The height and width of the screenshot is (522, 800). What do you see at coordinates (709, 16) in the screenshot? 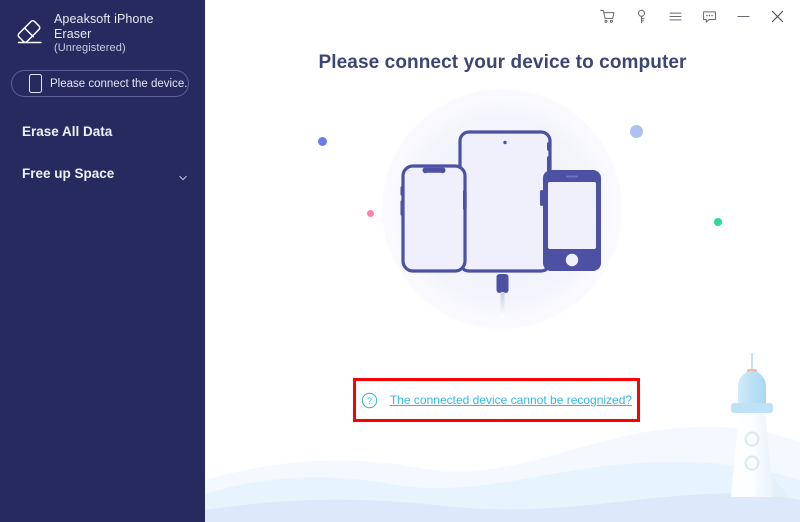
I see `feedback-icon` at bounding box center [709, 16].